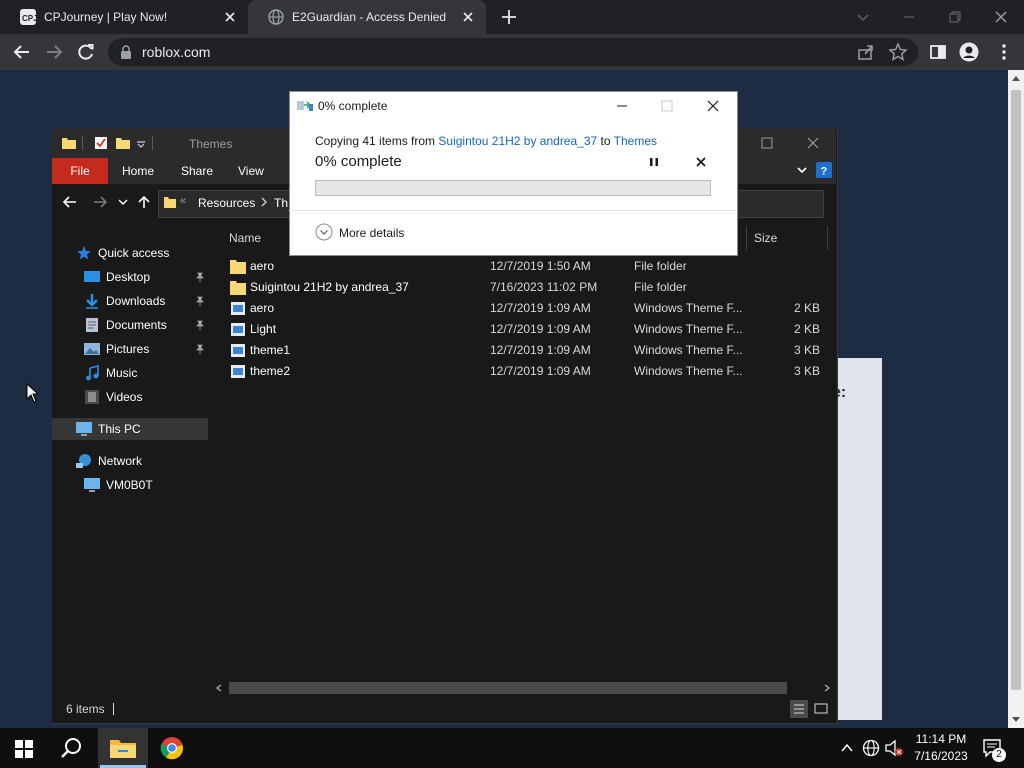 Image resolution: width=1024 pixels, height=768 pixels. I want to click on up-arrow-icon, so click(144, 202).